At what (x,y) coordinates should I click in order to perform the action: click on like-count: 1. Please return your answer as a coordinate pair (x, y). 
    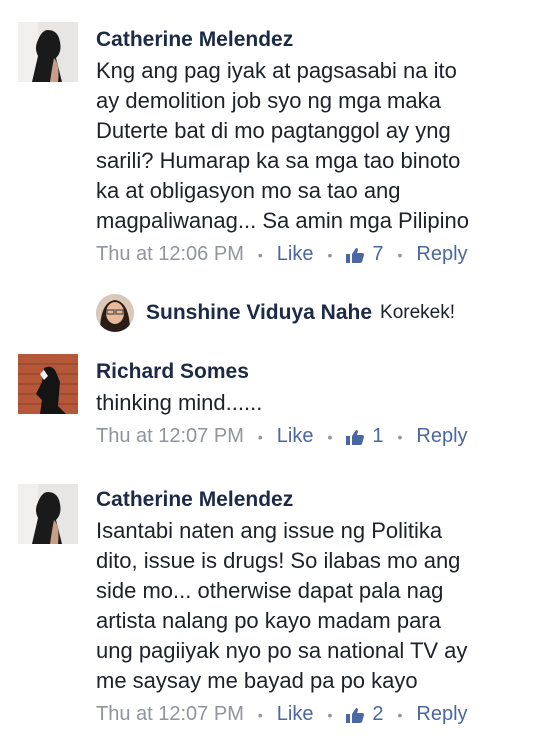
    Looking at the image, I should click on (365, 436).